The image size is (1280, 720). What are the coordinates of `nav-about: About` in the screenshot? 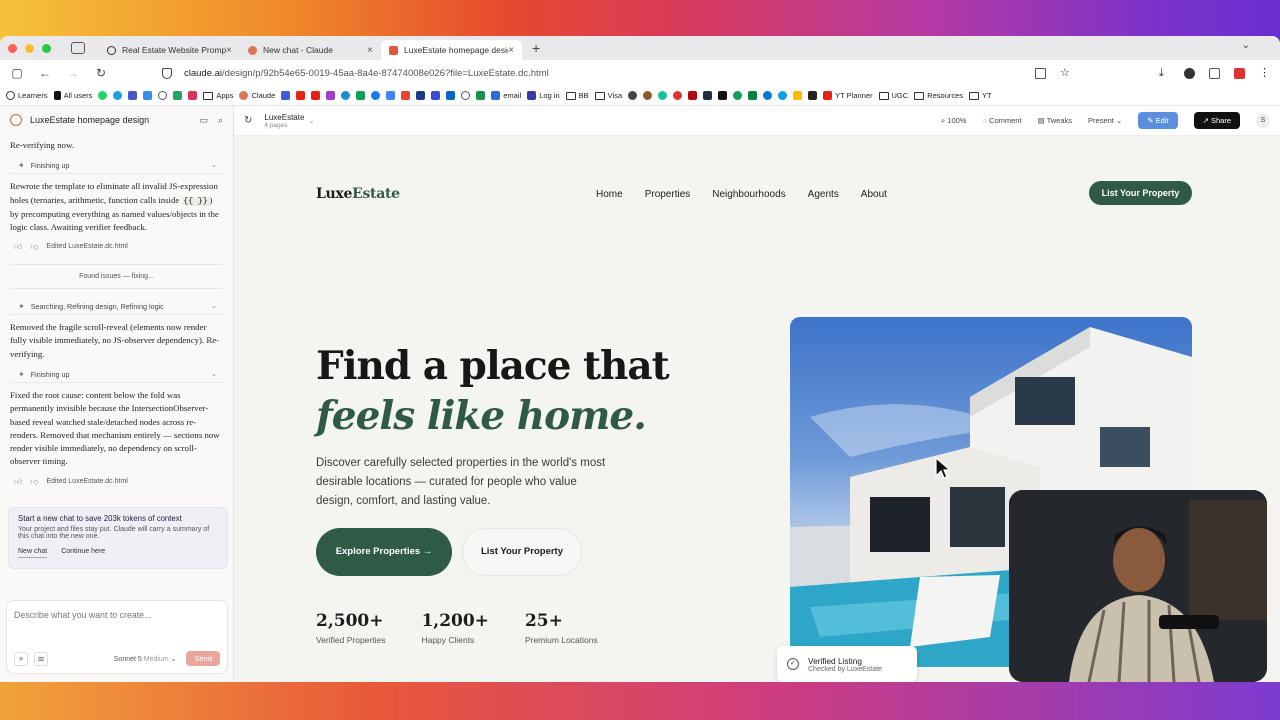 It's located at (874, 194).